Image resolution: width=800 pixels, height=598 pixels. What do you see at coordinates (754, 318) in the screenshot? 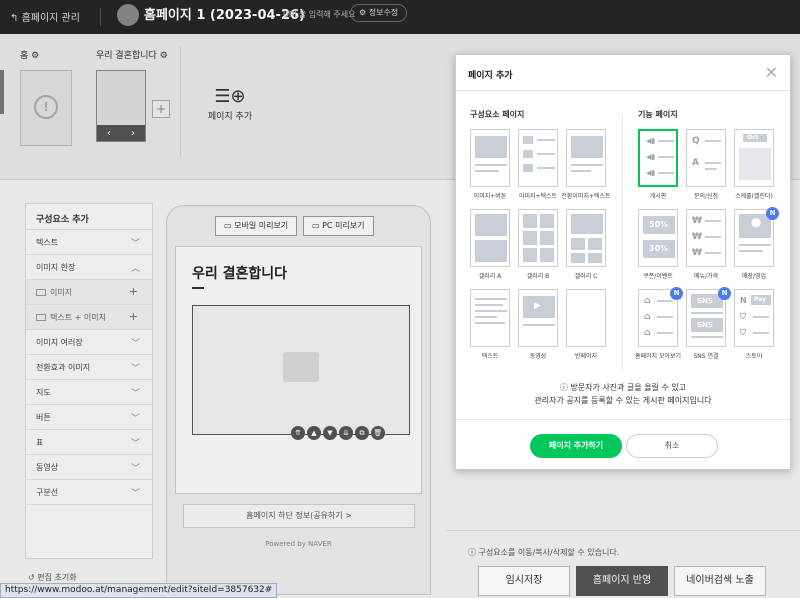
I see `tile-store: N Pay ⛉ ⛉` at bounding box center [754, 318].